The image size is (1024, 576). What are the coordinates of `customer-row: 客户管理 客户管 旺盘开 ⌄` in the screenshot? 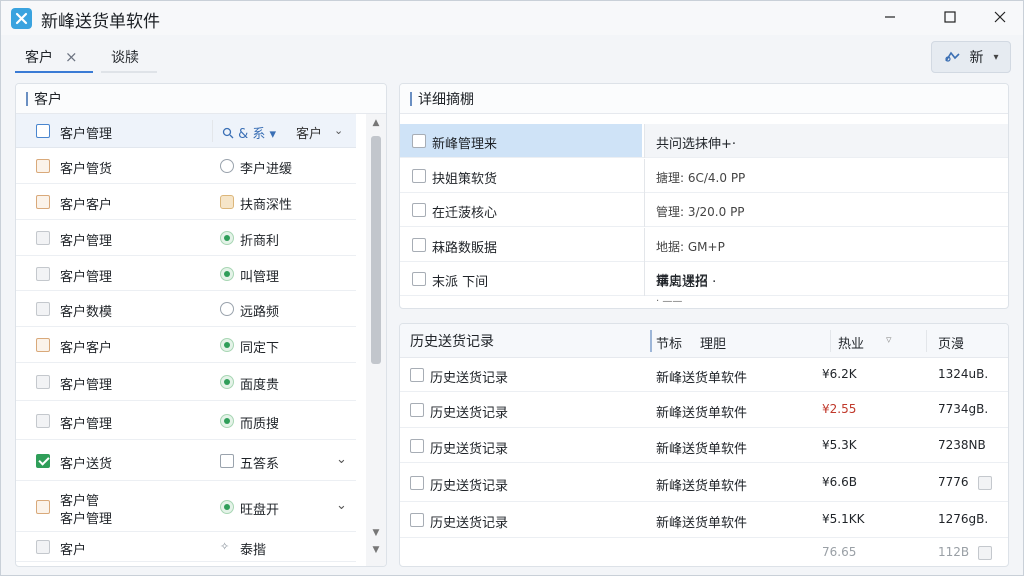 It's located at (186, 506).